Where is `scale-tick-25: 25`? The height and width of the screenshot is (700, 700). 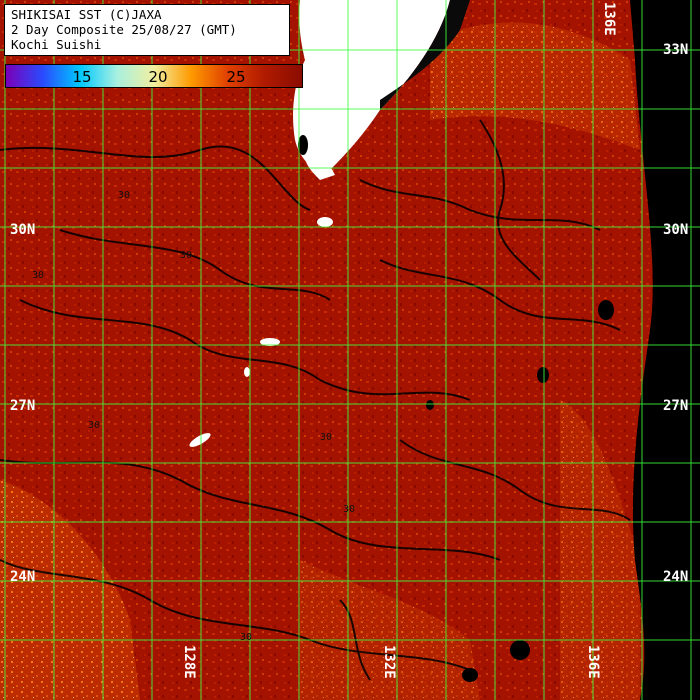
scale-tick-25: 25 is located at coordinates (236, 77).